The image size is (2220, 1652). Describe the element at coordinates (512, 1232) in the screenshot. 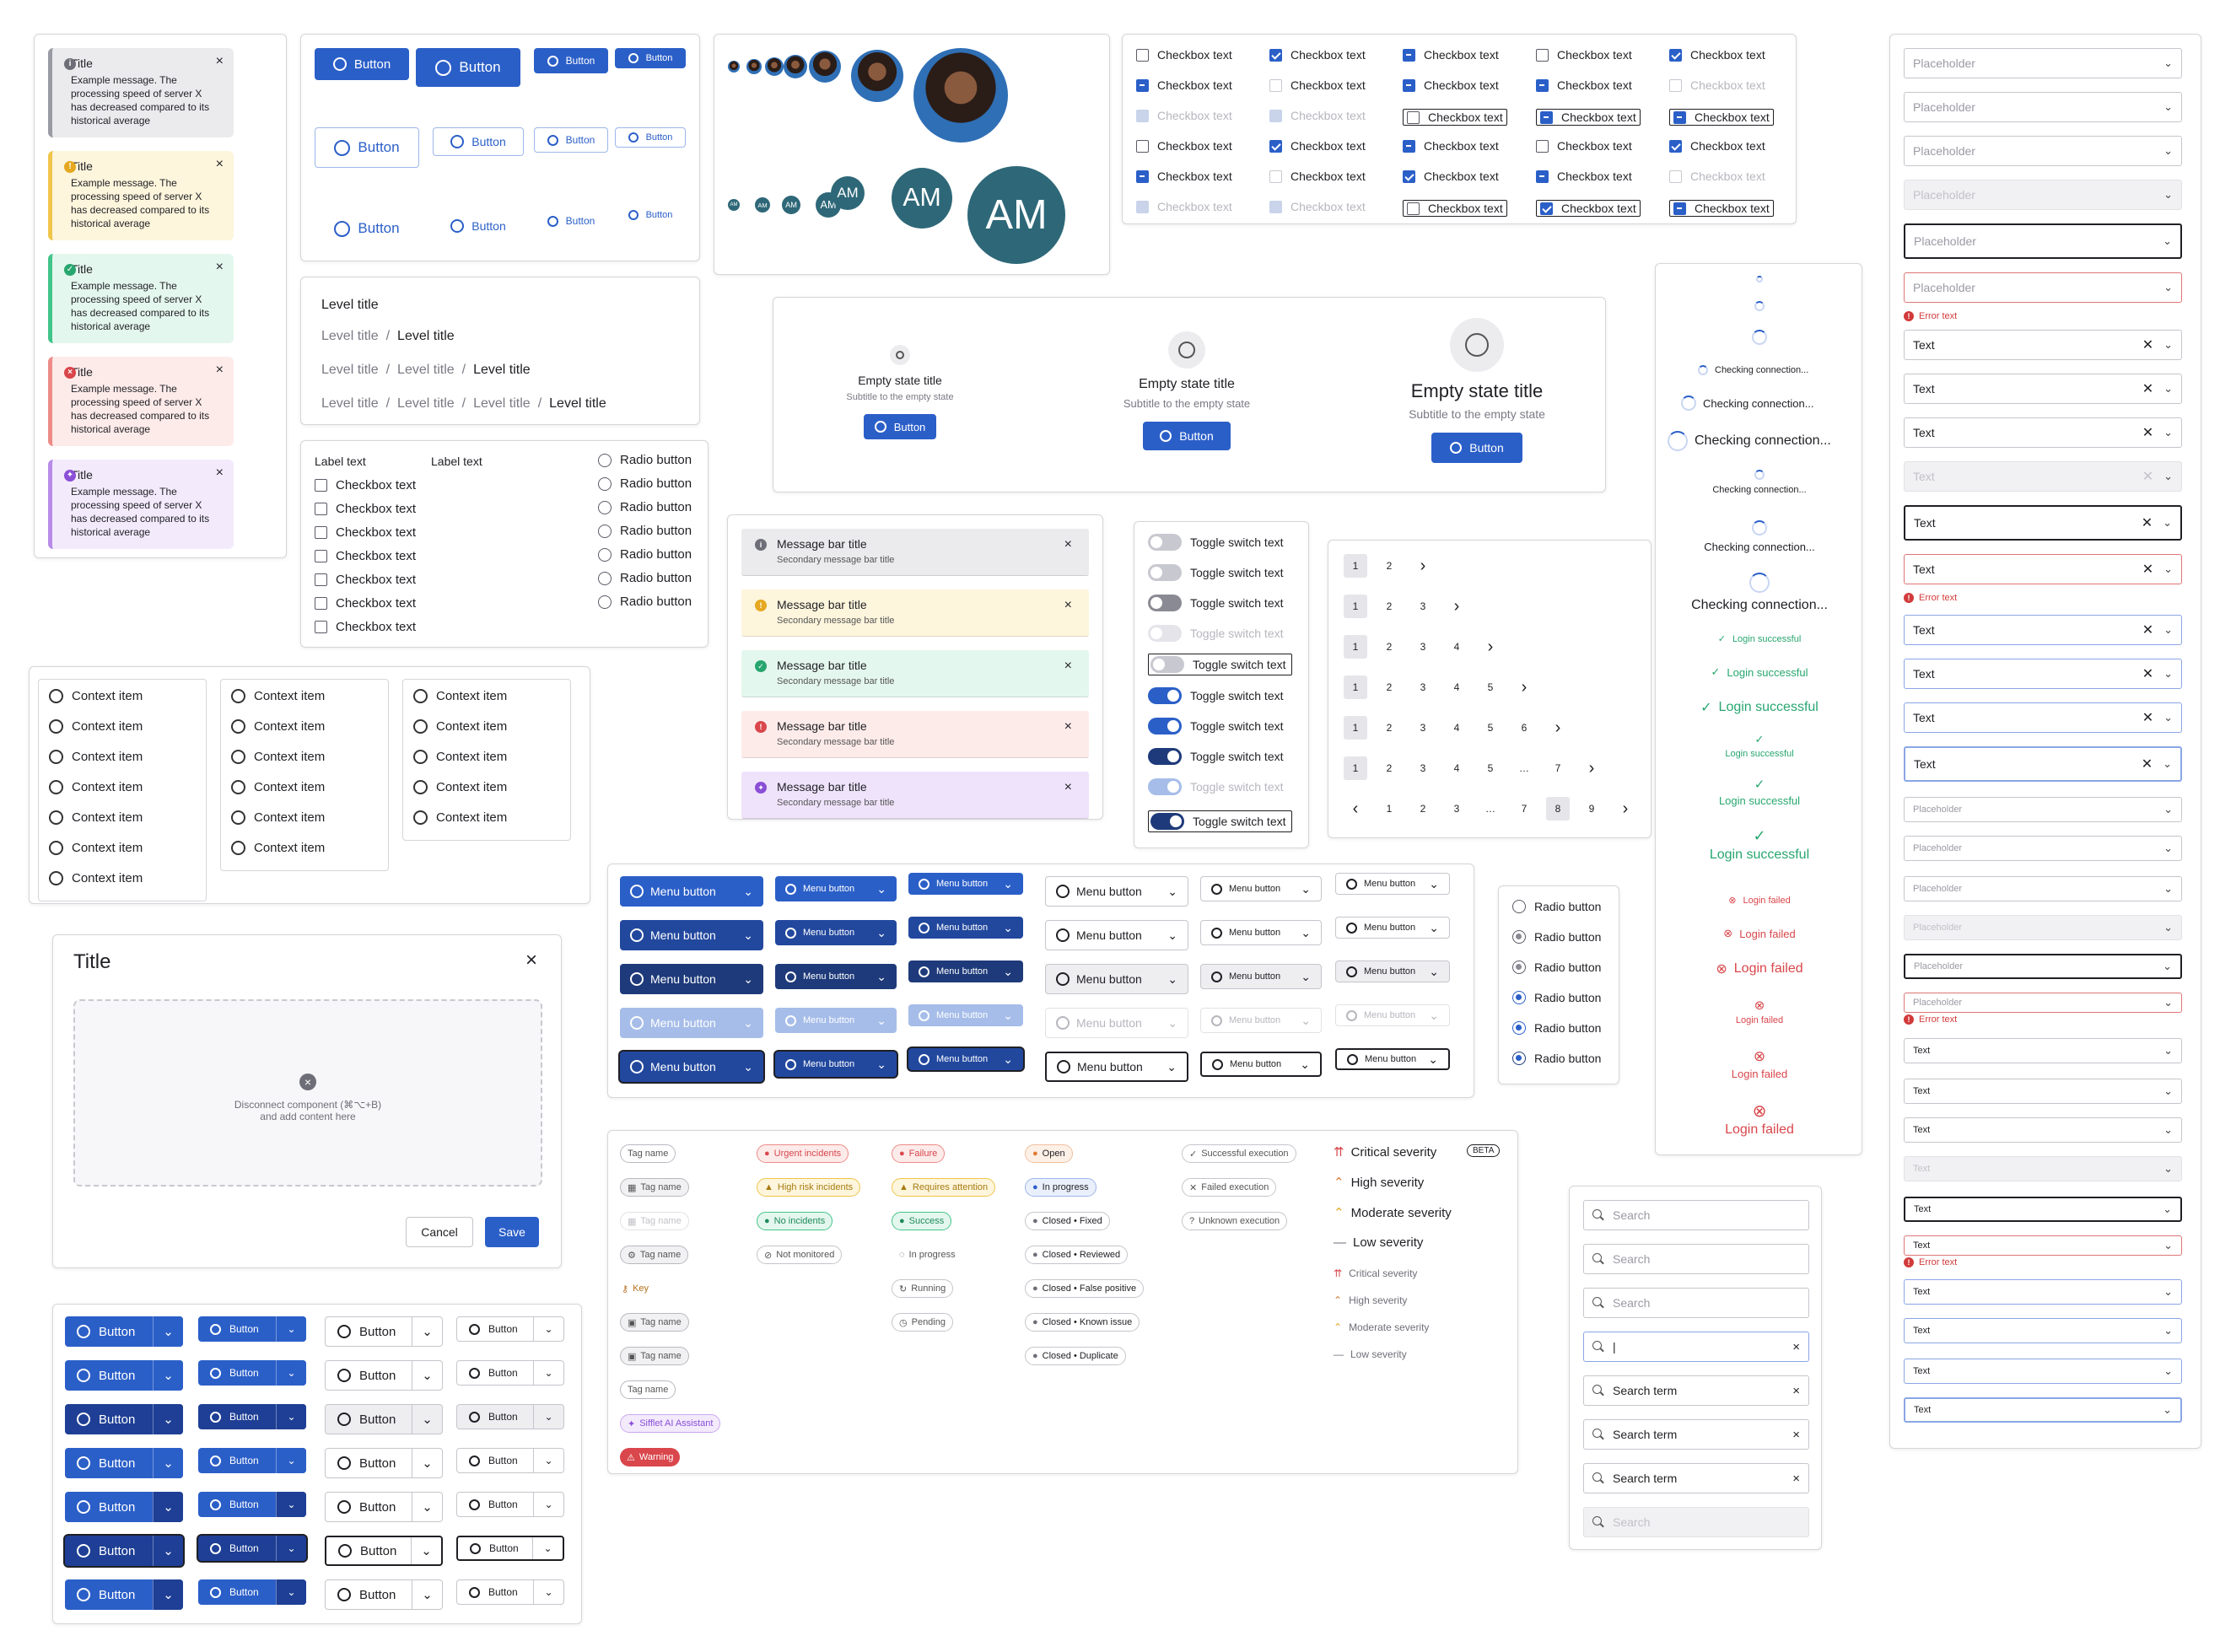

I see `save-button: Save` at that location.